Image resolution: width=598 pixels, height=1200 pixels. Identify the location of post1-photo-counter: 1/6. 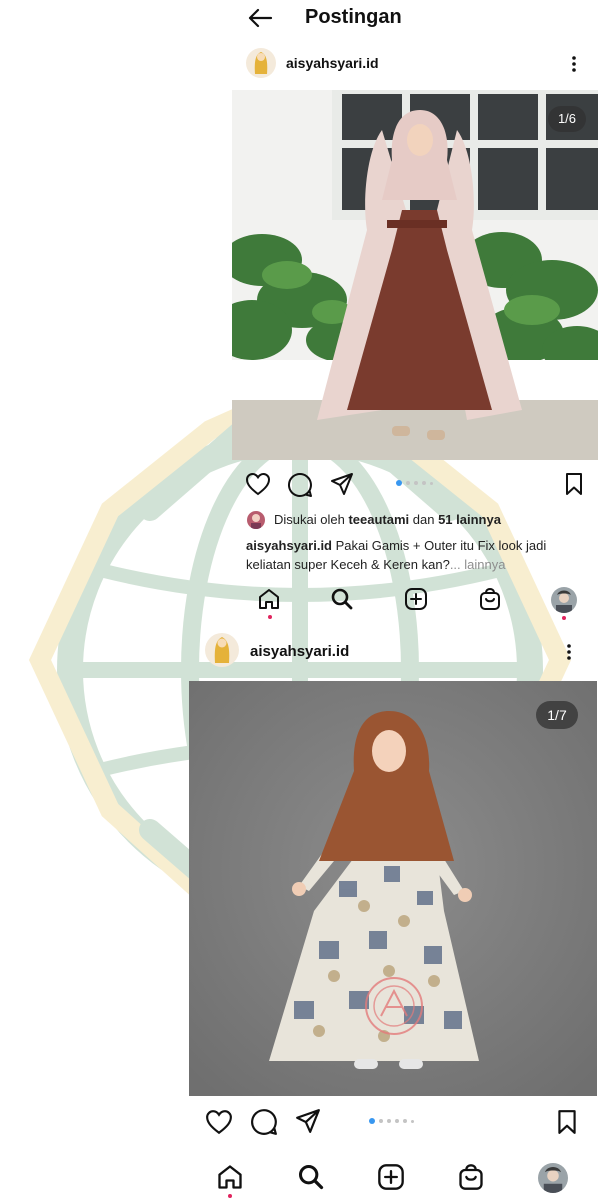
(567, 119).